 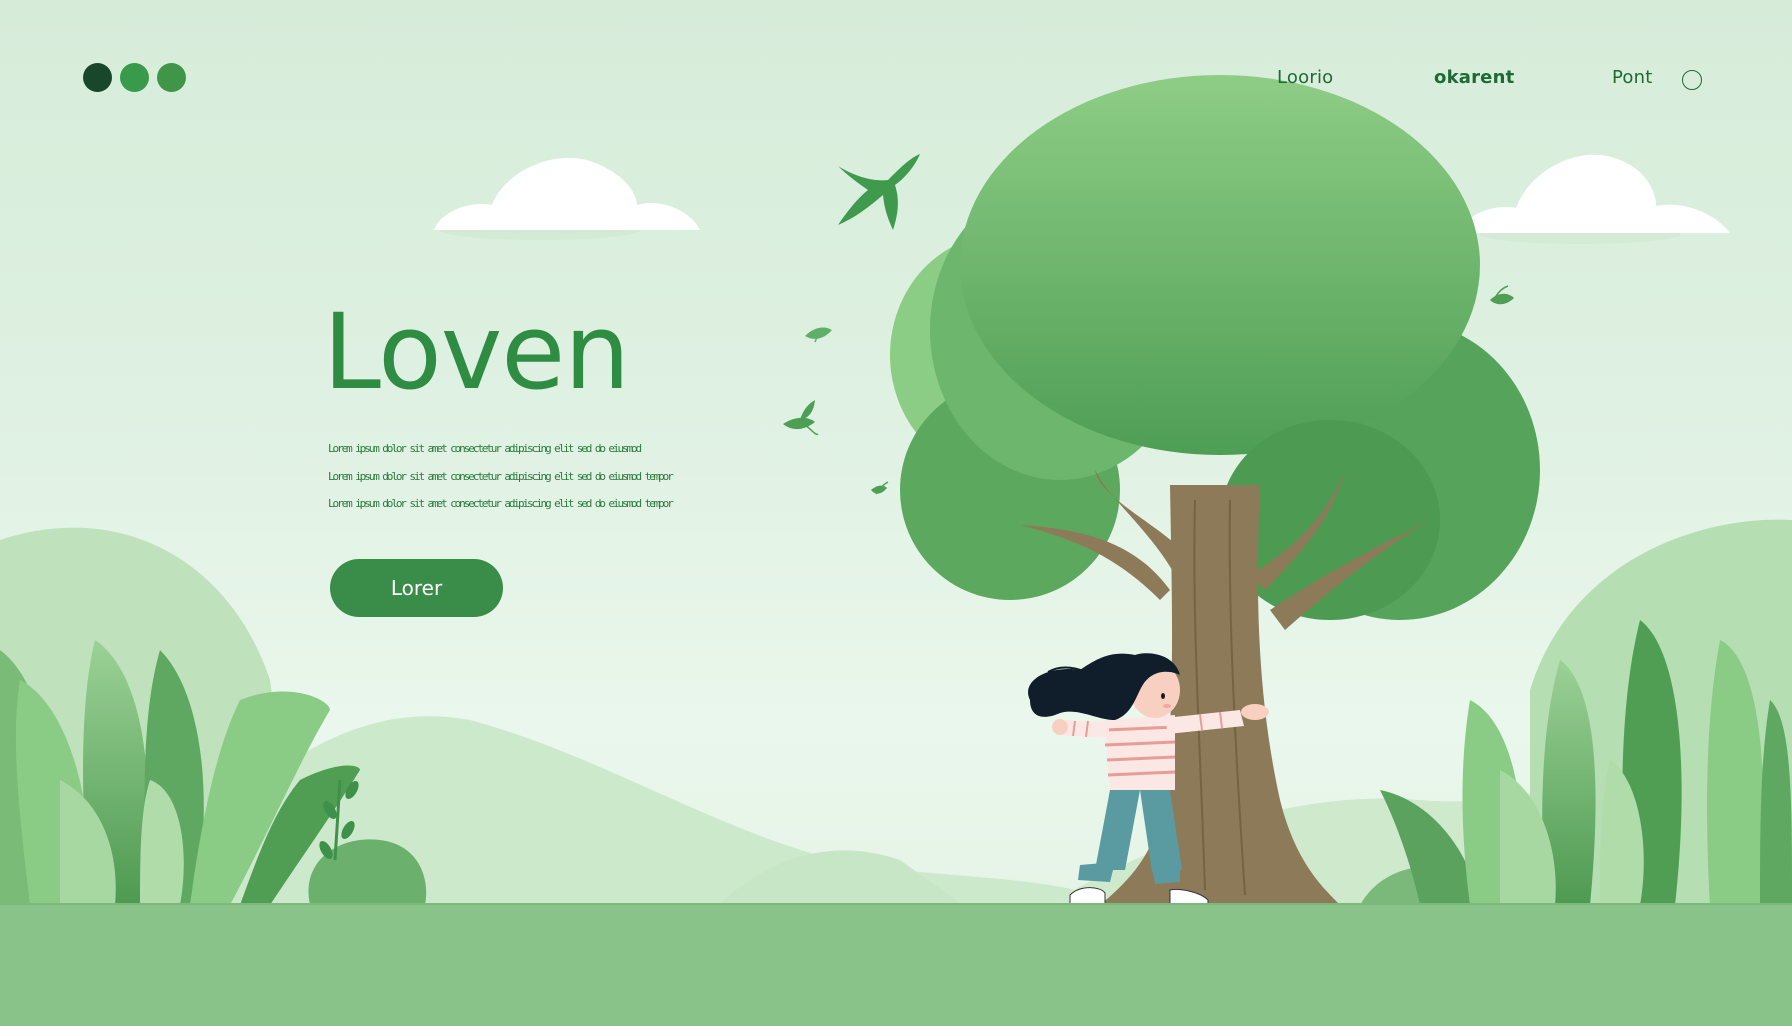 What do you see at coordinates (879, 192) in the screenshot?
I see `bird-icon` at bounding box center [879, 192].